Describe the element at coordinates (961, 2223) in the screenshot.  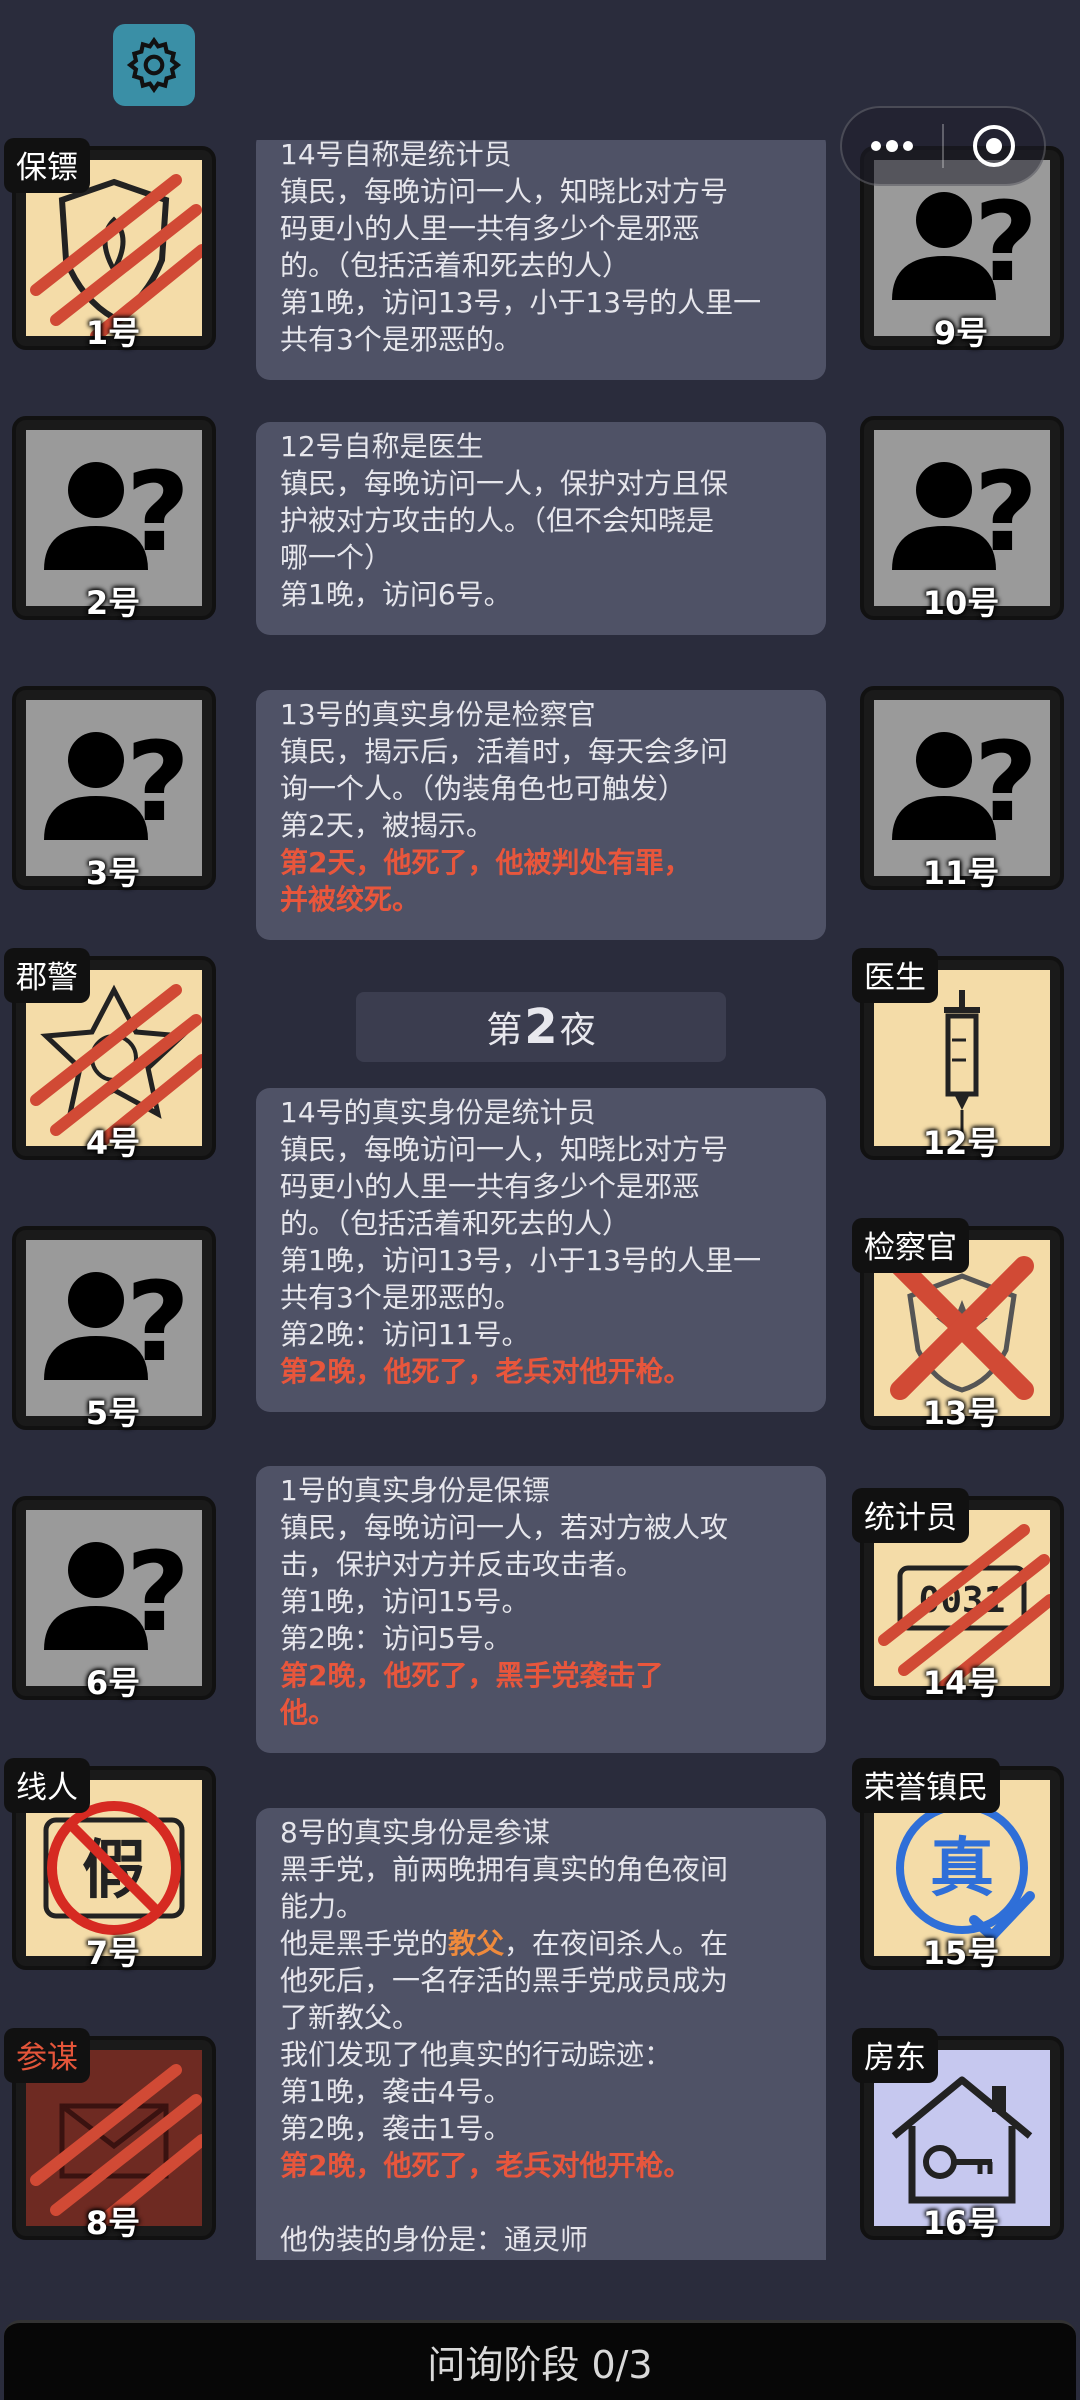
I see `player-number: 16号` at that location.